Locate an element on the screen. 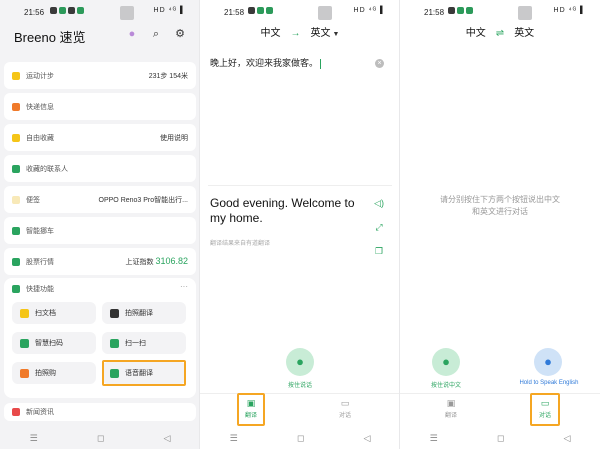  contact-icon is located at coordinates (16, 168).